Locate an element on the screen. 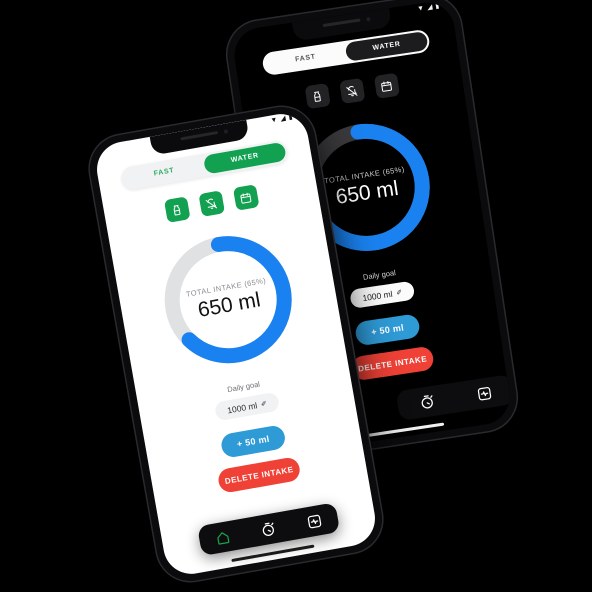 This screenshot has height=592, width=592. intake-progress-ring-light: TOTAL INTAKE (65%) 650 ml is located at coordinates (228, 300).